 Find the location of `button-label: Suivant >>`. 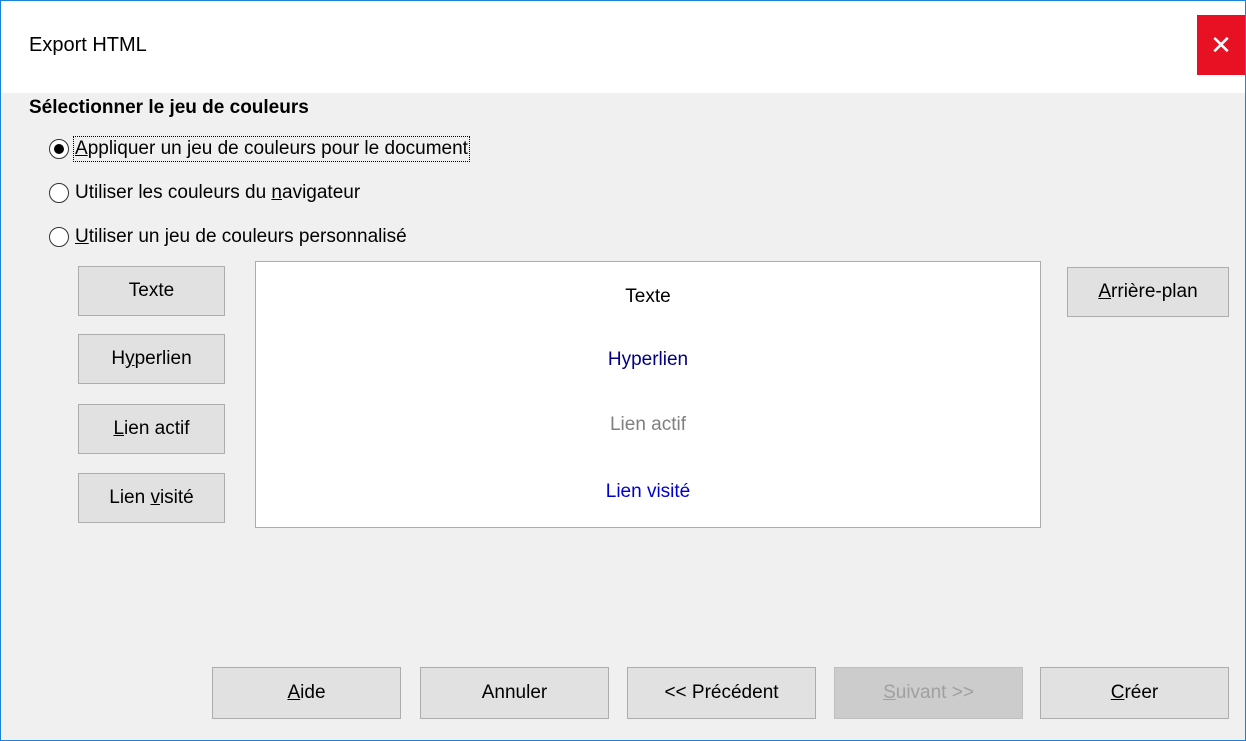

button-label: Suivant >> is located at coordinates (928, 692).